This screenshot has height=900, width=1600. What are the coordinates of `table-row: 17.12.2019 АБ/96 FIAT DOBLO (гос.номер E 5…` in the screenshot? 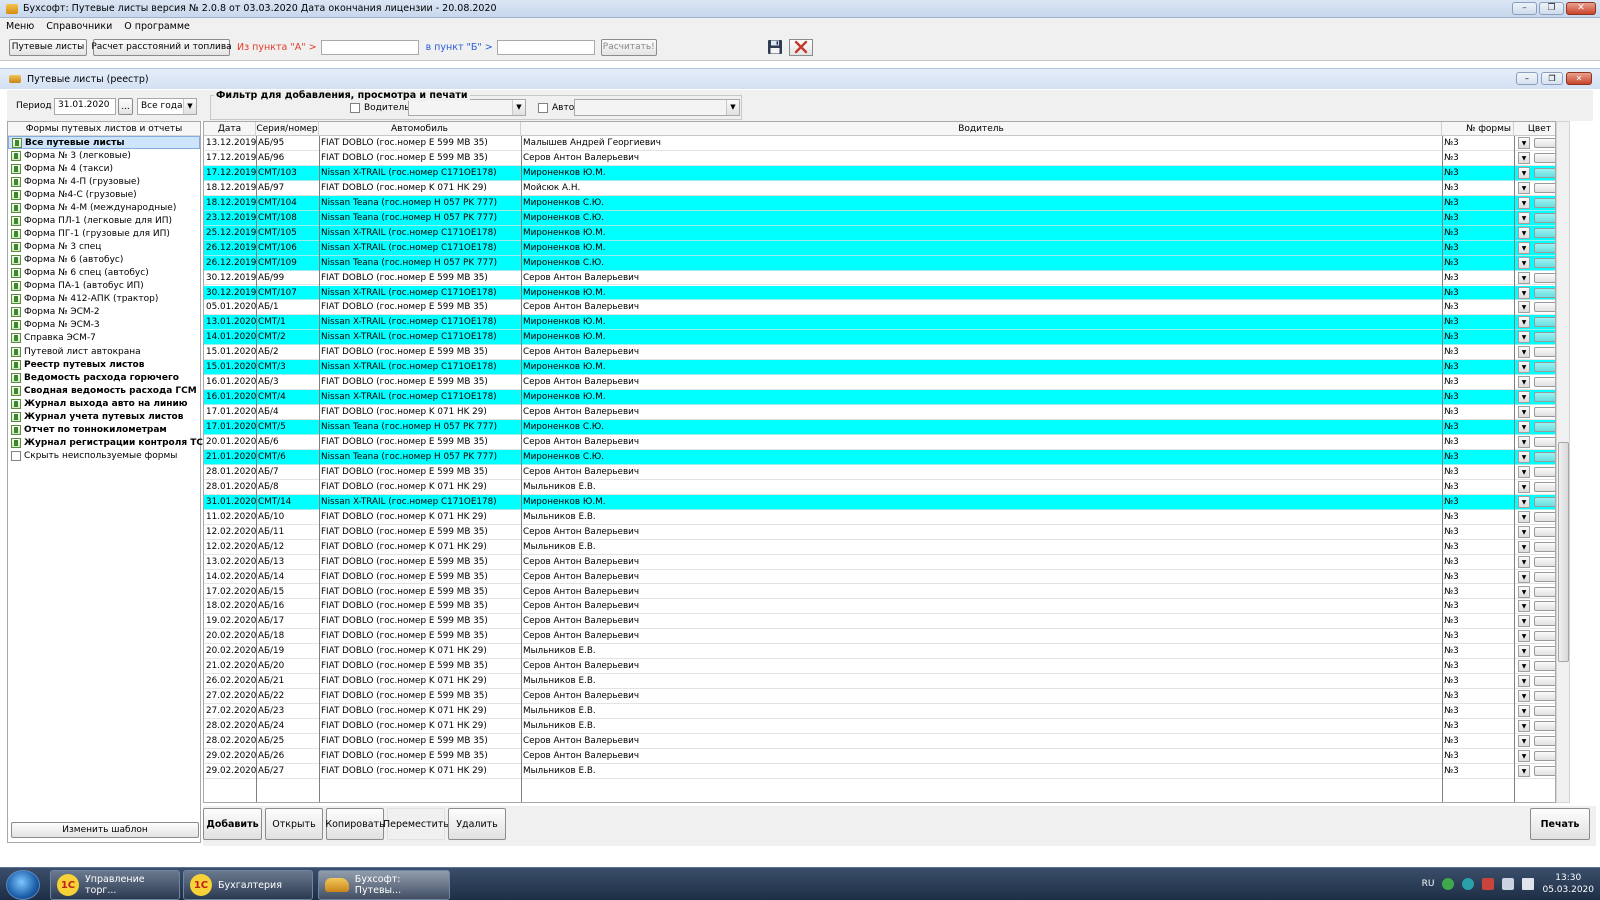 It's located at (879, 158).